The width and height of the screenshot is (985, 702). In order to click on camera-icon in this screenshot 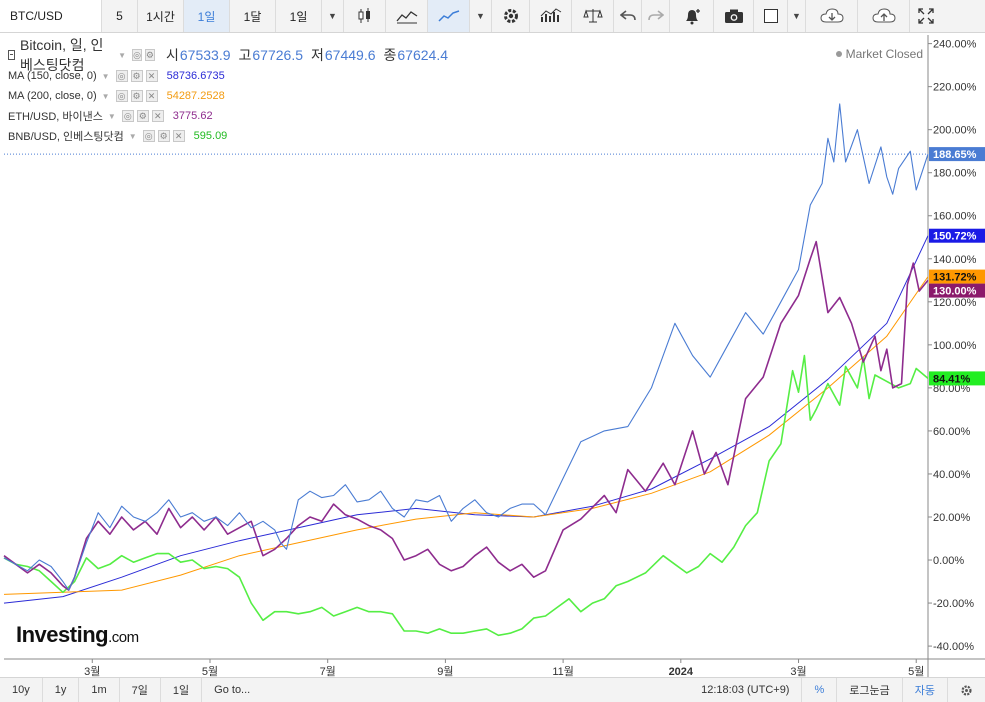, I will do `click(733, 16)`.